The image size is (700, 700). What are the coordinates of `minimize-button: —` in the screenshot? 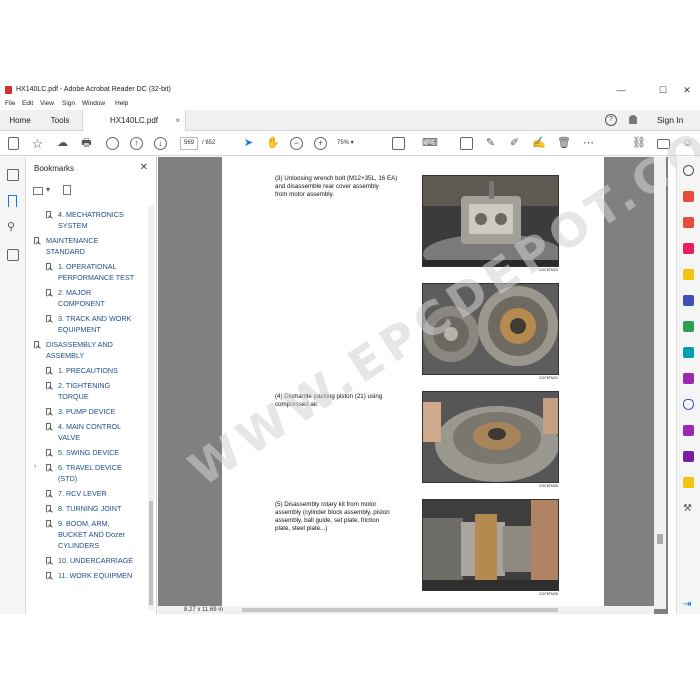 It's located at (621, 90).